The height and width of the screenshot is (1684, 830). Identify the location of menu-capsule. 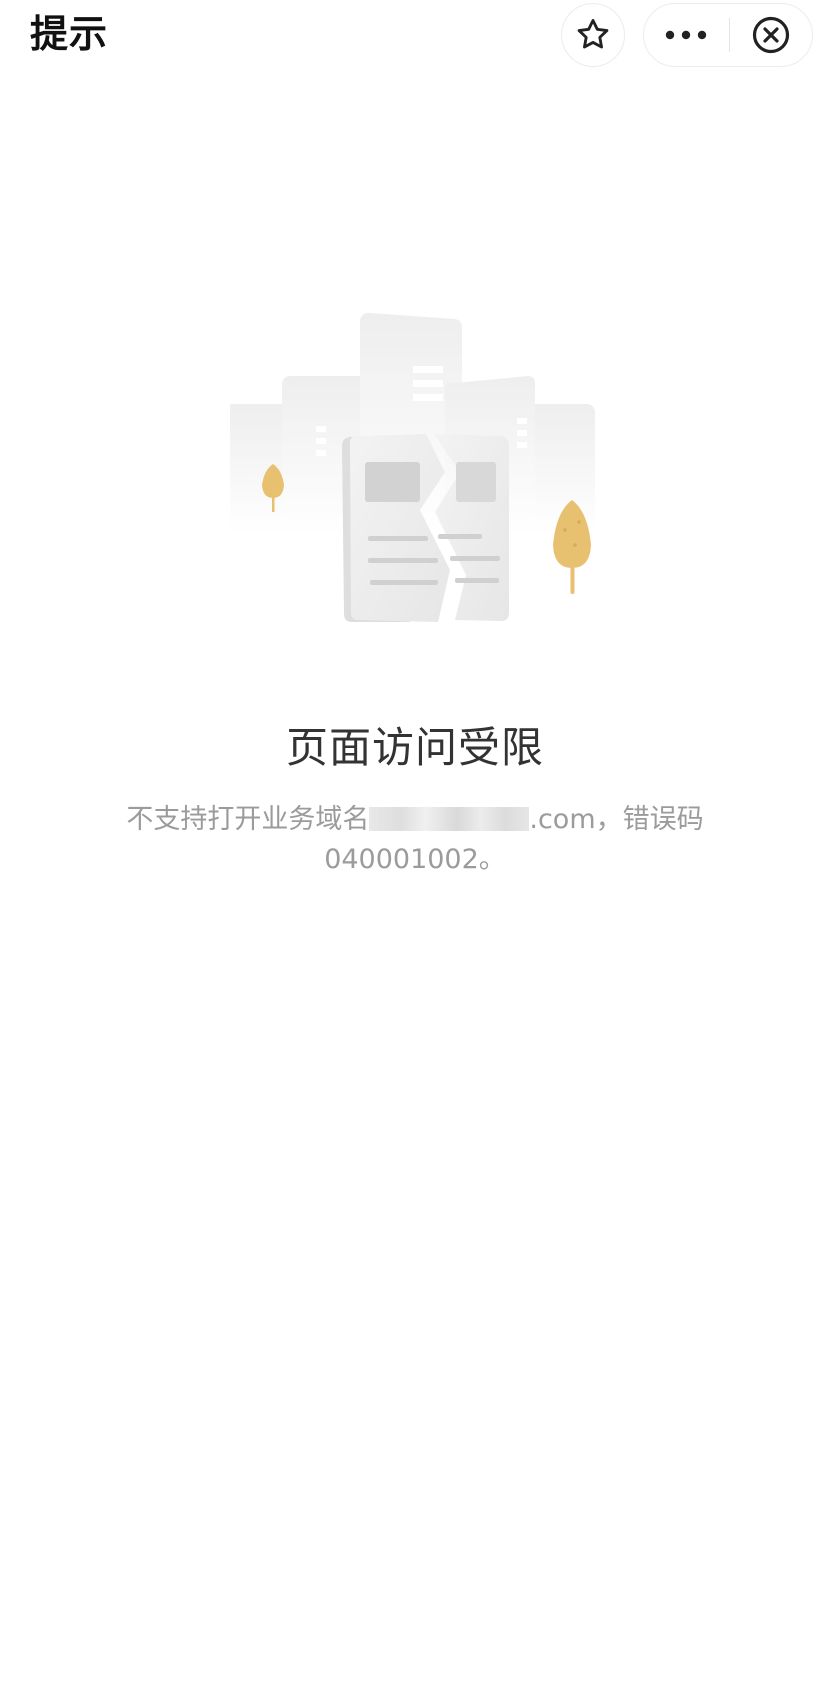
(728, 35).